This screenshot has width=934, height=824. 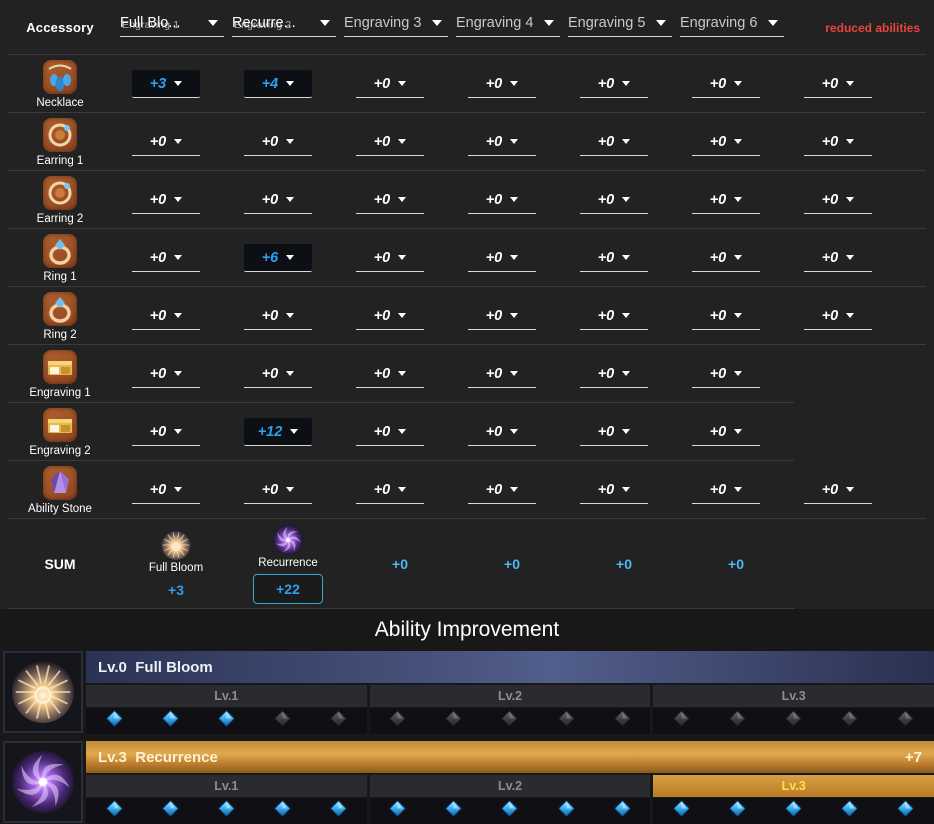 What do you see at coordinates (620, 24) in the screenshot?
I see `engraving-select-5: Engraving 5` at bounding box center [620, 24].